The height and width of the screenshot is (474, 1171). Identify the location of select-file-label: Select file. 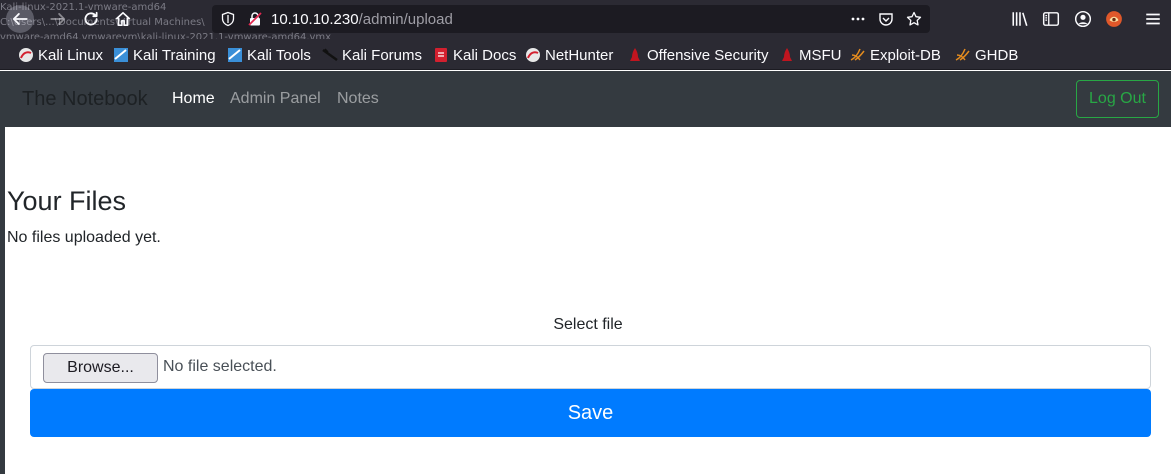
(588, 324).